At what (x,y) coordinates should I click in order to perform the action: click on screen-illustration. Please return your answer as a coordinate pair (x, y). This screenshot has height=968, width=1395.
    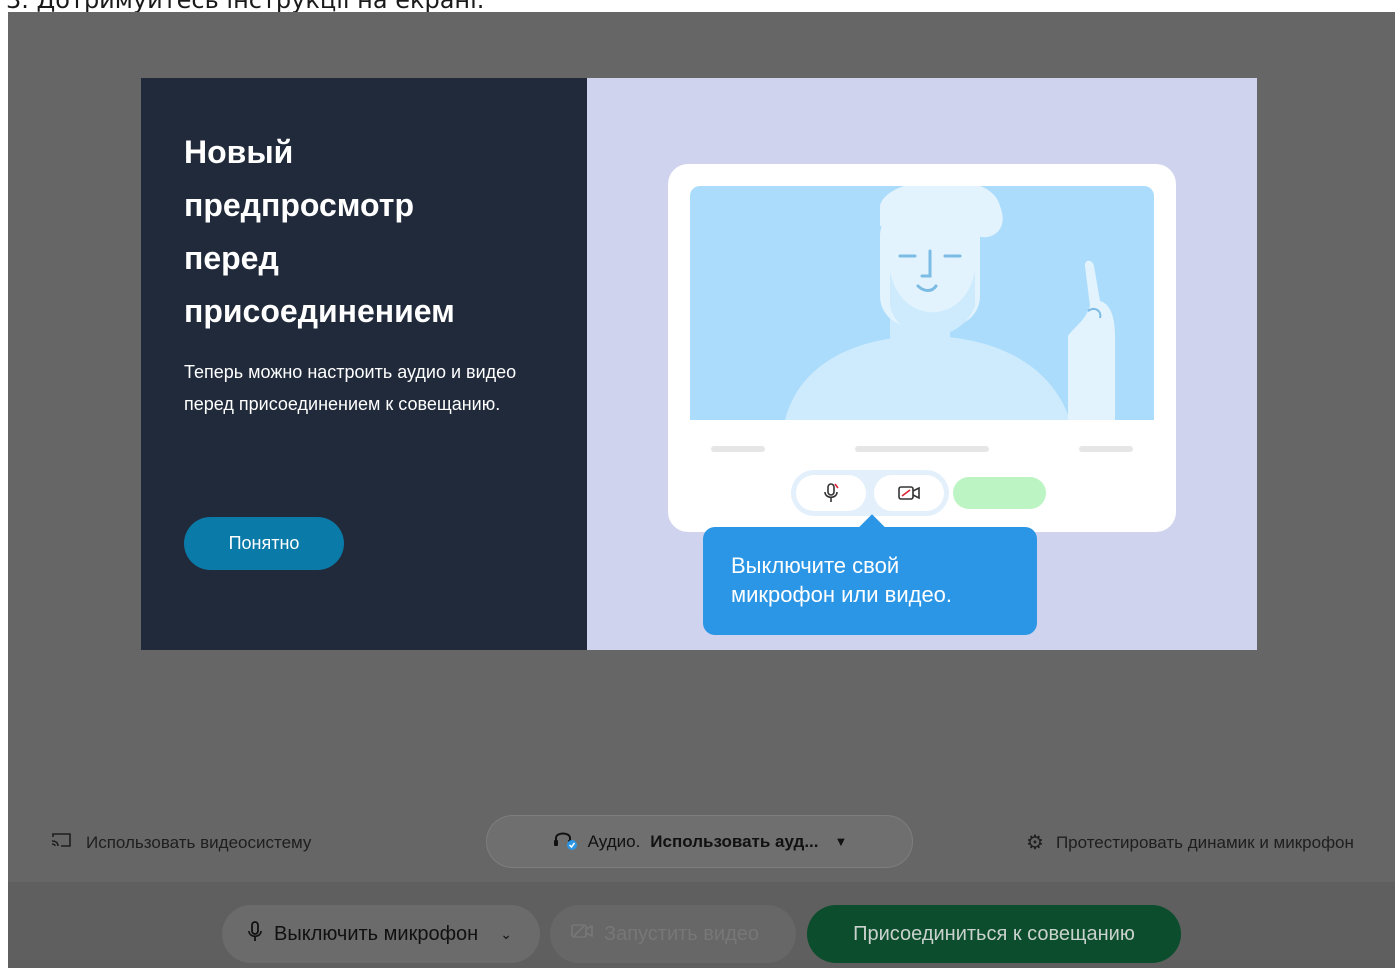
    Looking at the image, I should click on (922, 303).